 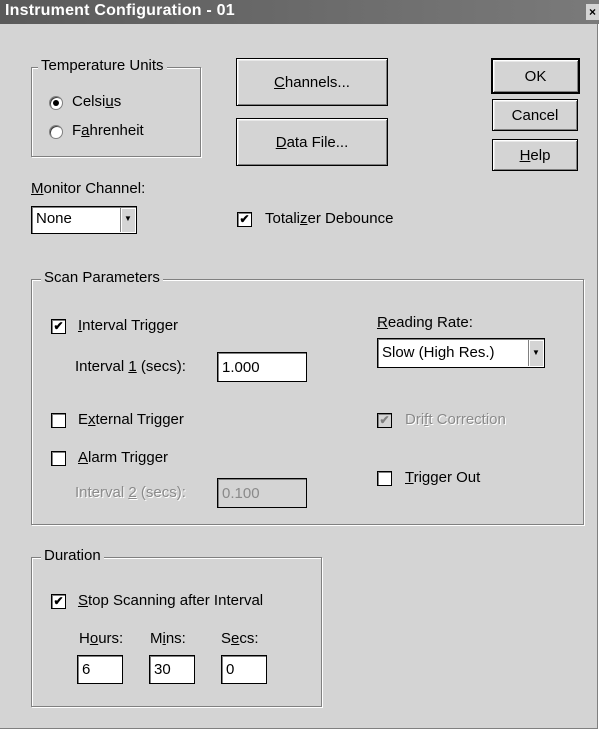 I want to click on close-icon: ×, so click(x=592, y=12).